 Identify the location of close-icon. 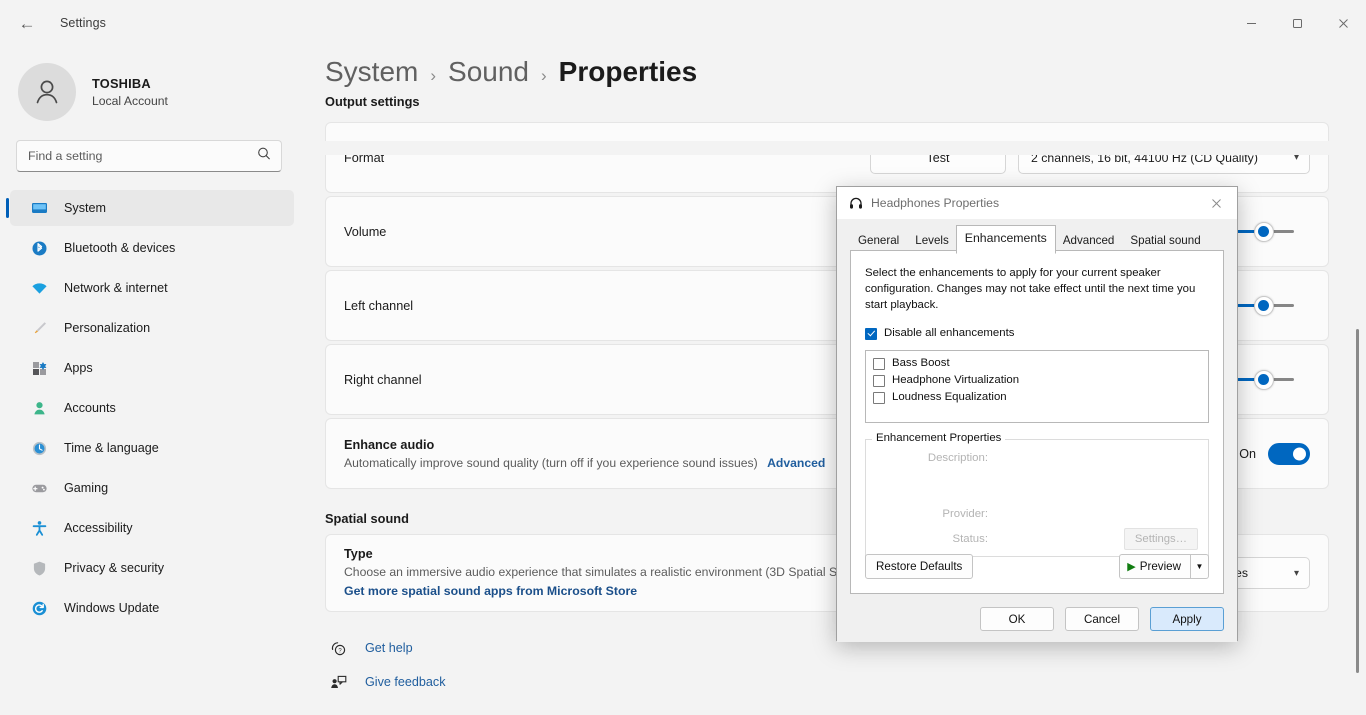
(1216, 203).